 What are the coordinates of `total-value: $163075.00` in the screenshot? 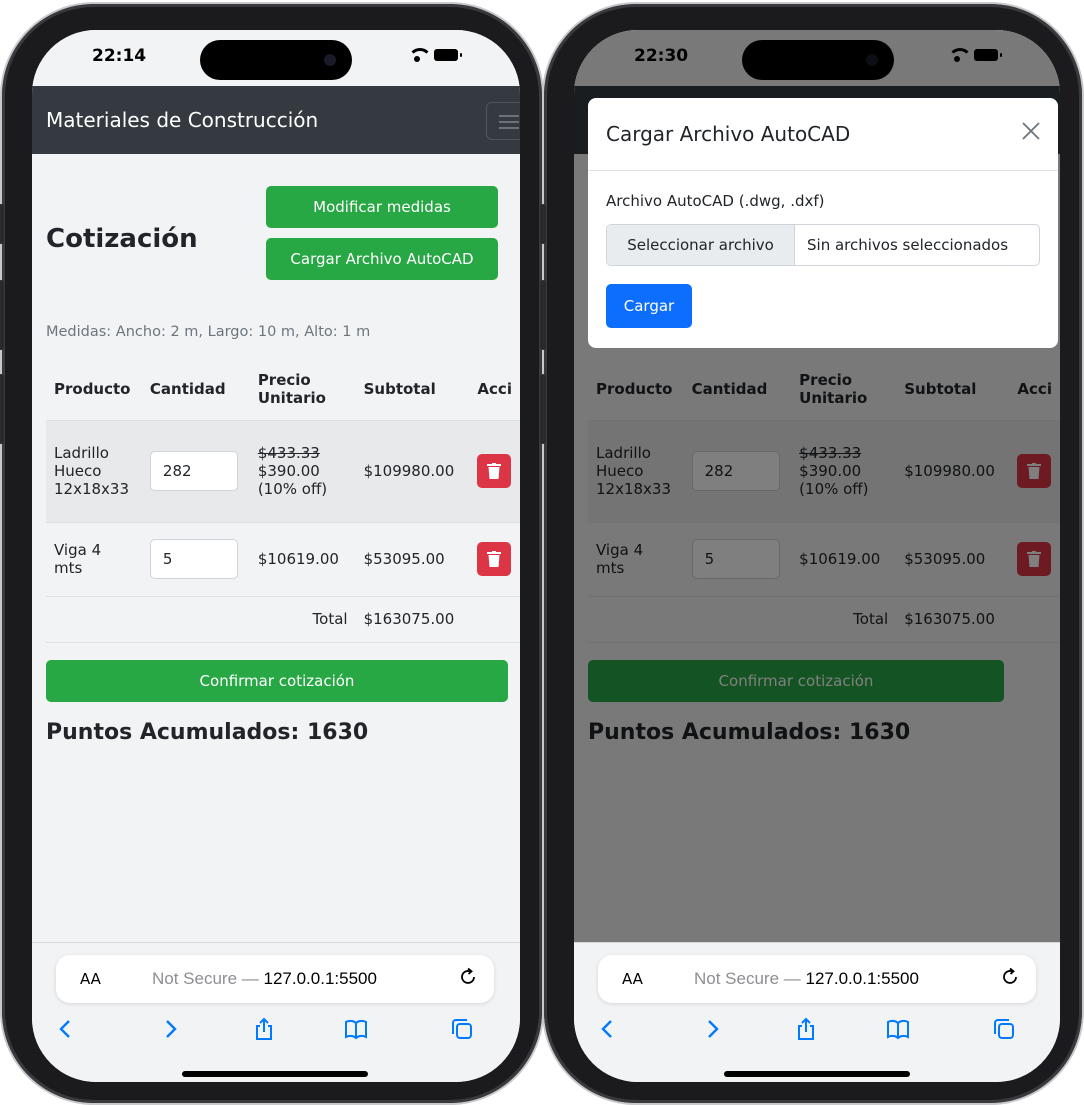 It's located at (412, 619).